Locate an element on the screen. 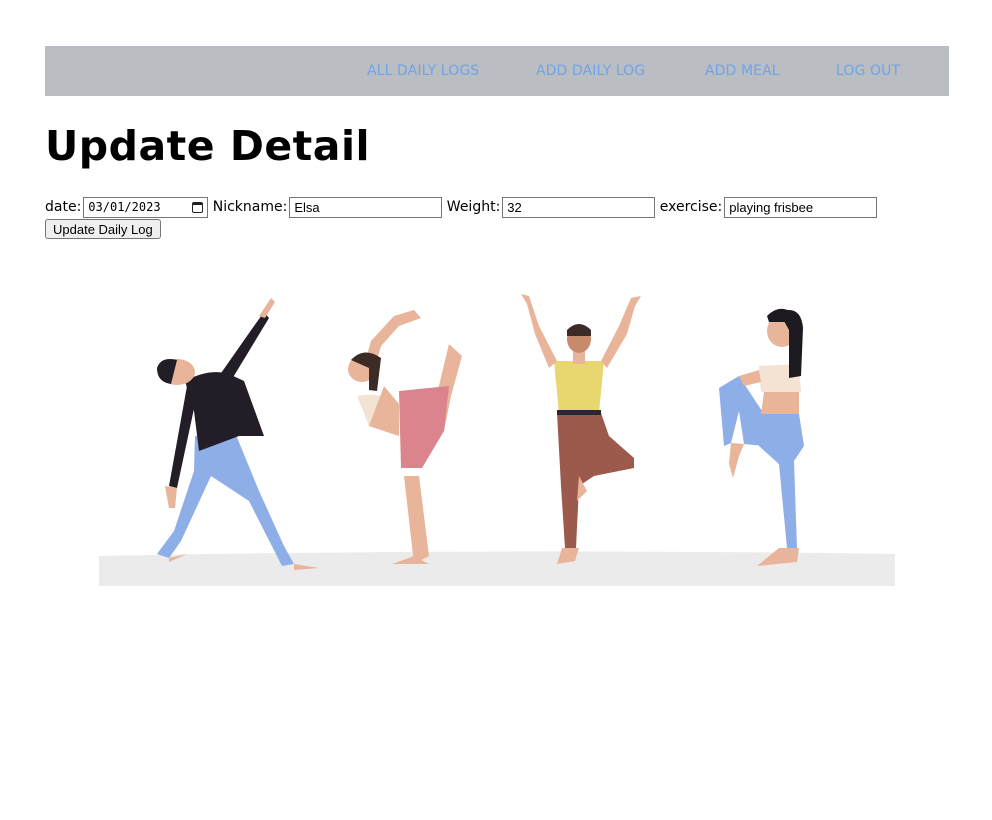  person-side-stretch is located at coordinates (238, 434).